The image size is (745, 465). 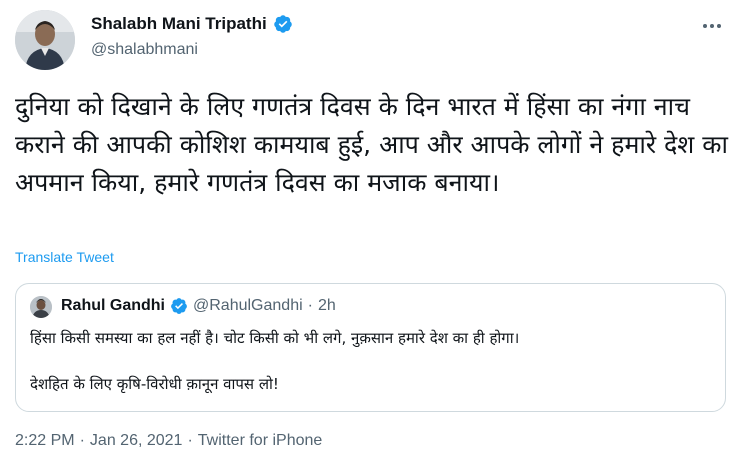 I want to click on author-name-row: Shalabh Mani Tripathi, so click(x=192, y=24).